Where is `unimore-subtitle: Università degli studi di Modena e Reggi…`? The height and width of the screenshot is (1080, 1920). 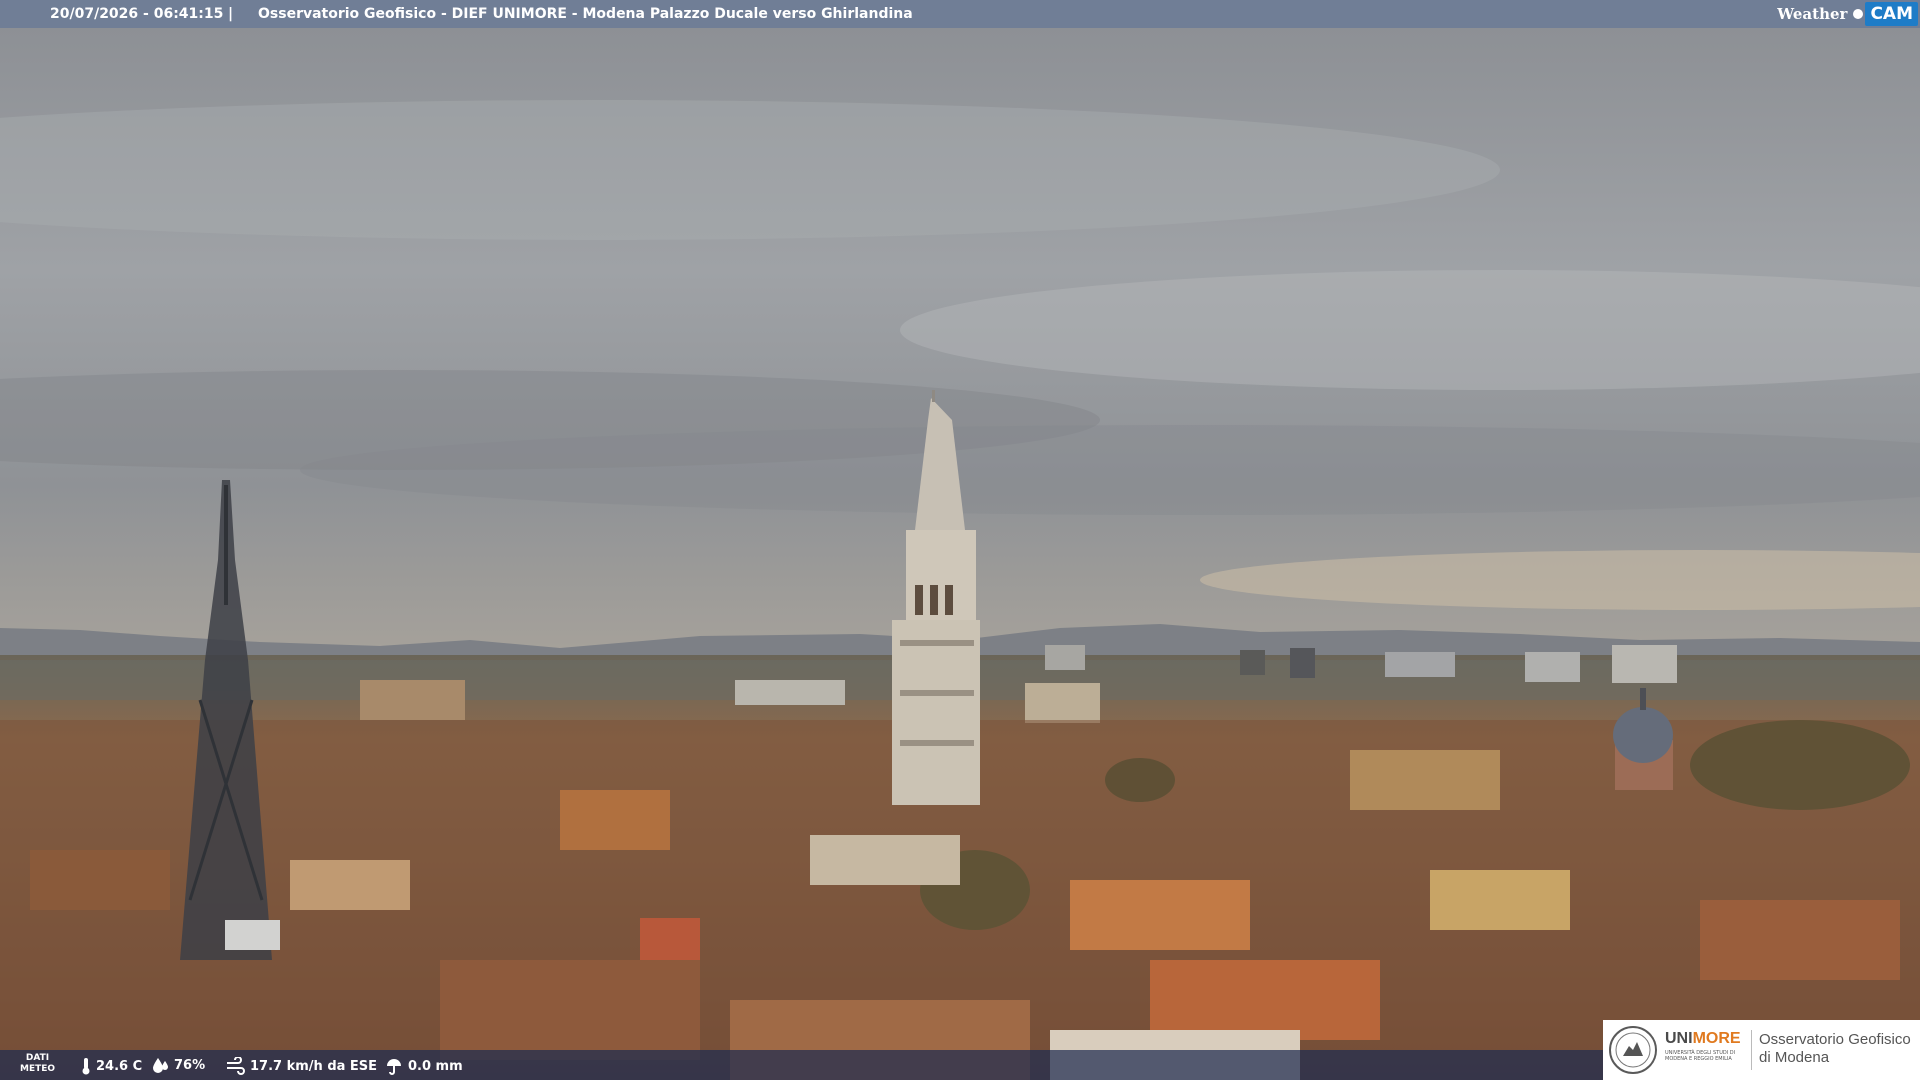 unimore-subtitle: Università degli studi di Modena e Reggi… is located at coordinates (1700, 1056).